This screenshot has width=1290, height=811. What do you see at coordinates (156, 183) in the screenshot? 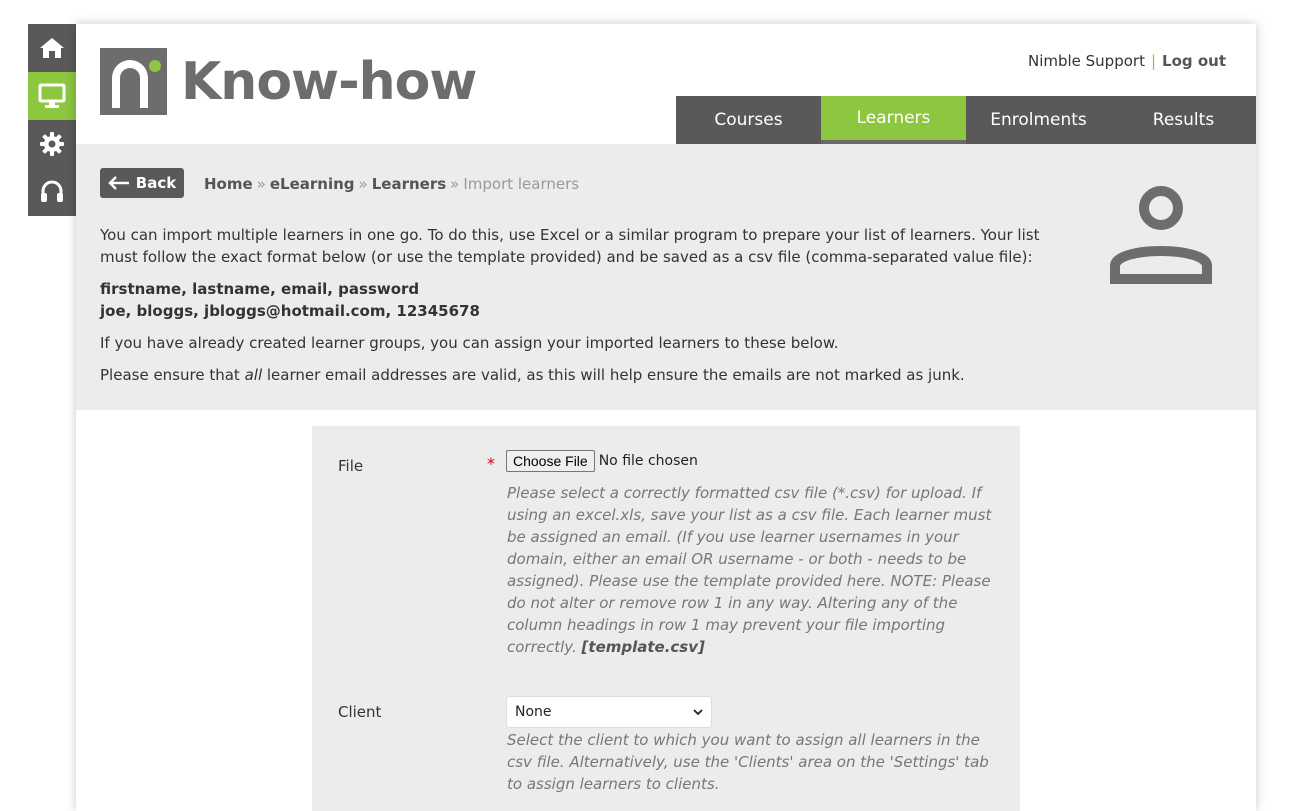
I see `back-button-label: Back` at bounding box center [156, 183].